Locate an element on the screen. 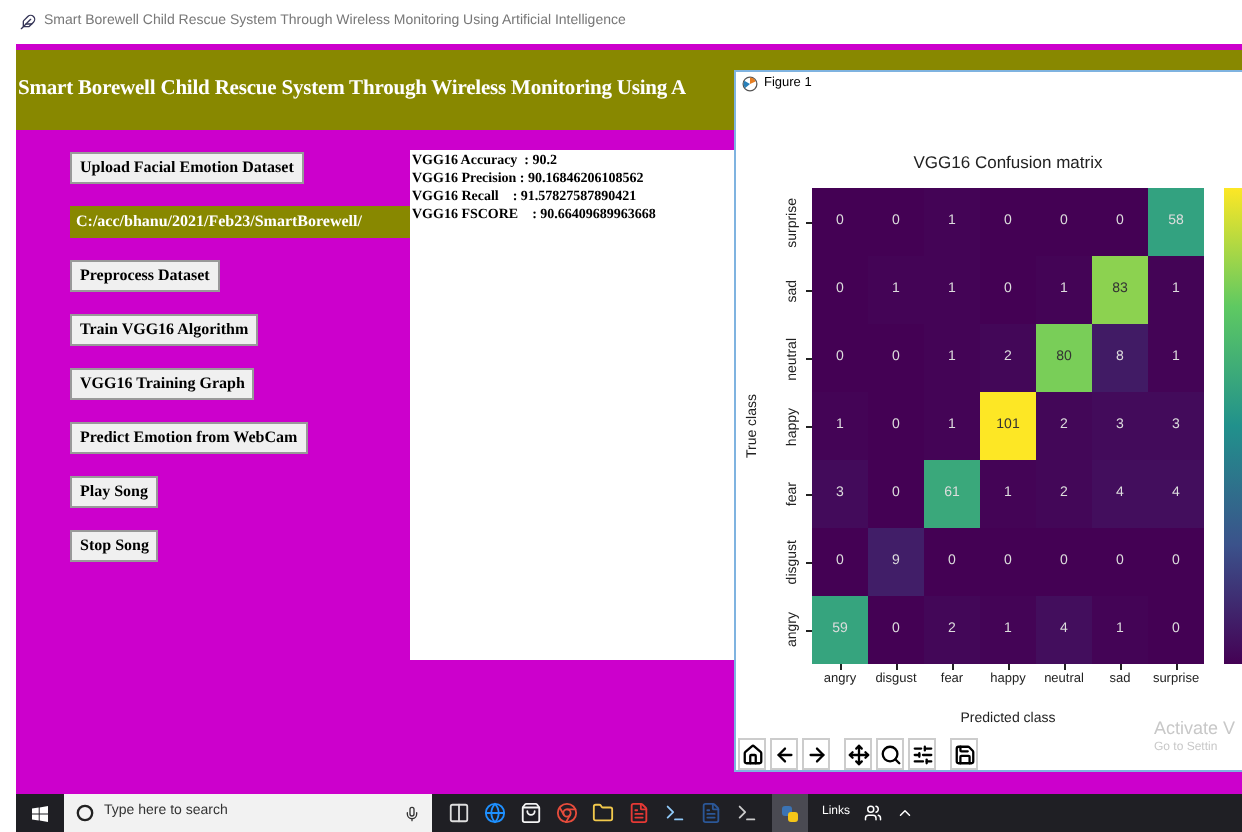 Image resolution: width=1242 pixels, height=832 pixels. header-title: Smart Borewell Child Rescue System Through Wireless Monitoring Using A is located at coordinates (352, 90).